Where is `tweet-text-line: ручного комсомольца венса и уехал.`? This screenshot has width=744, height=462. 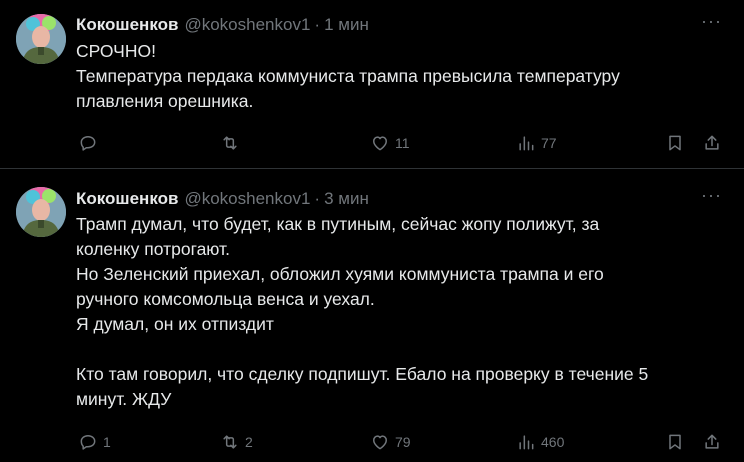 tweet-text-line: ручного комсомольца венса и уехал. is located at coordinates (225, 299).